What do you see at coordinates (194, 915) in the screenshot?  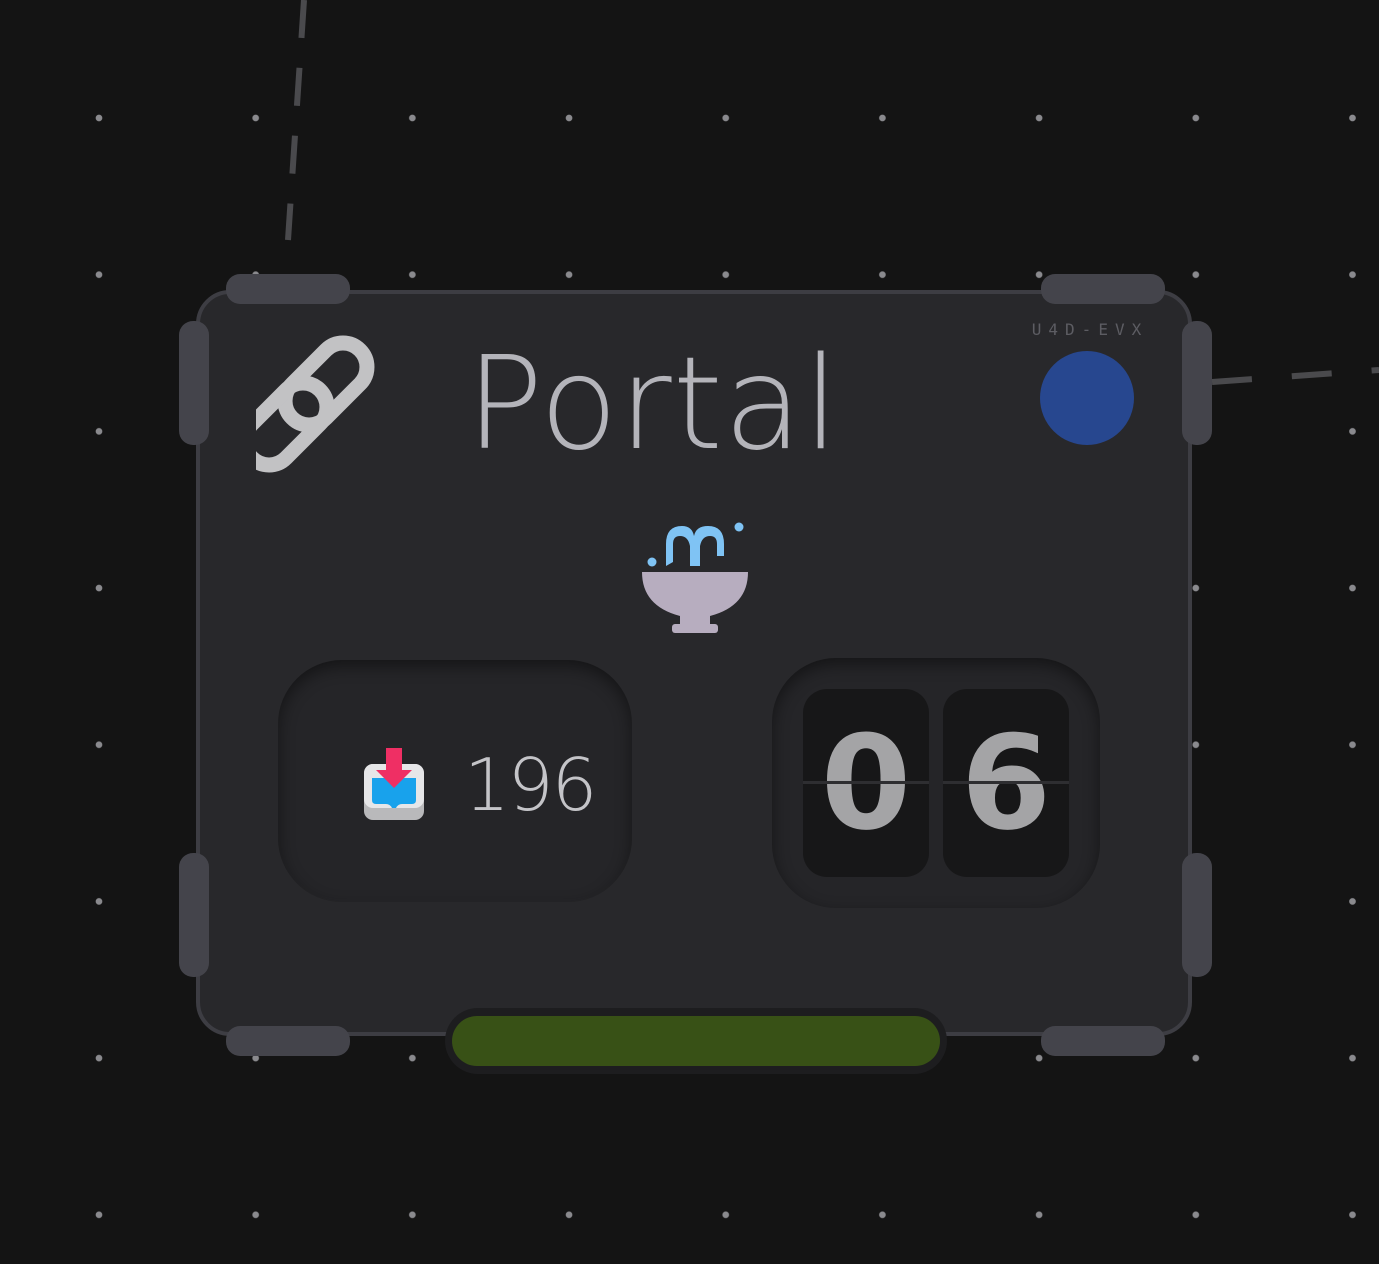 I see `handle-left-bottom` at bounding box center [194, 915].